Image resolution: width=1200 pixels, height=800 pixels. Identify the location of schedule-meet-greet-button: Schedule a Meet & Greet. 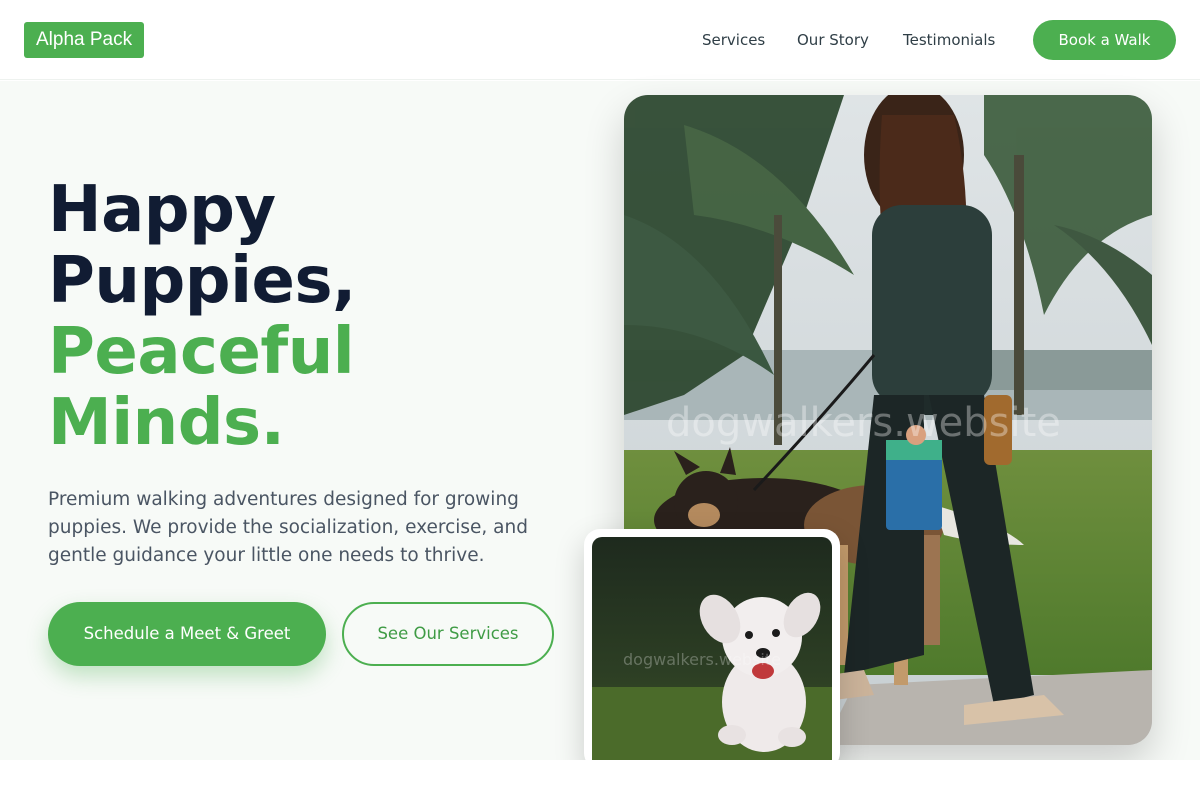
(187, 634).